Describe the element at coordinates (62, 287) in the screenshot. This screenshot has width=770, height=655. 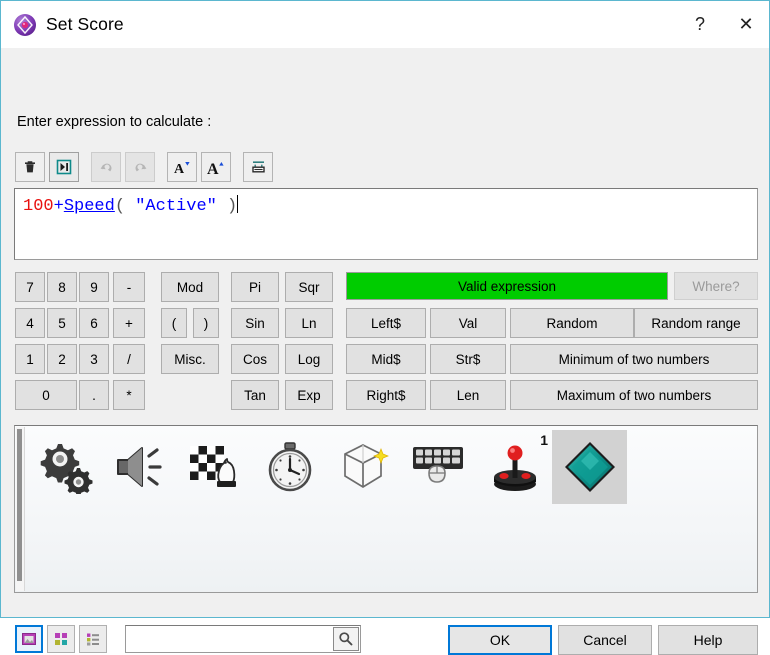
I see `key-8: 8` at that location.